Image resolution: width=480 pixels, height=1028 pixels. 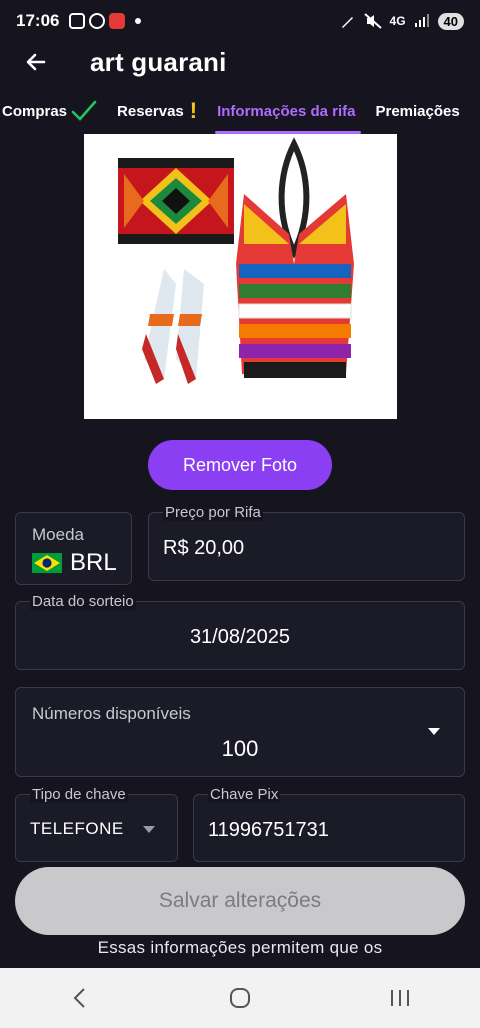 I want to click on exclamation-icon: !, so click(x=193, y=110).